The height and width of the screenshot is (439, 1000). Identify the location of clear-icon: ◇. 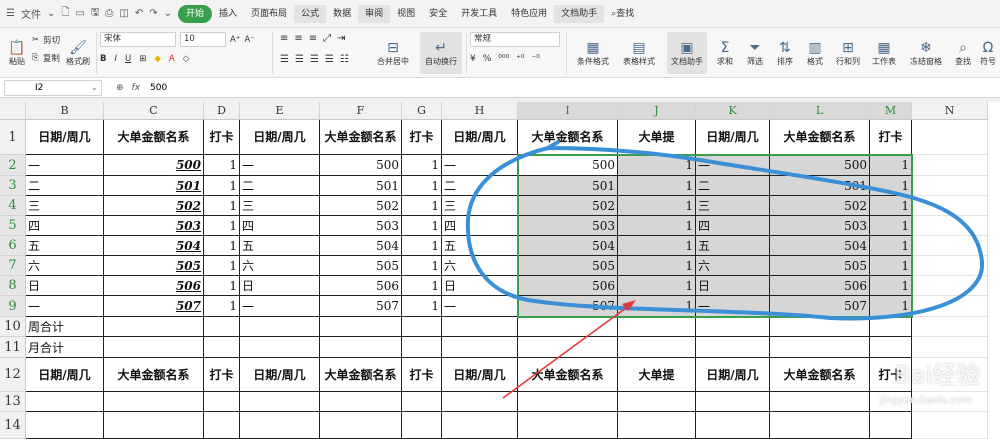
(186, 59).